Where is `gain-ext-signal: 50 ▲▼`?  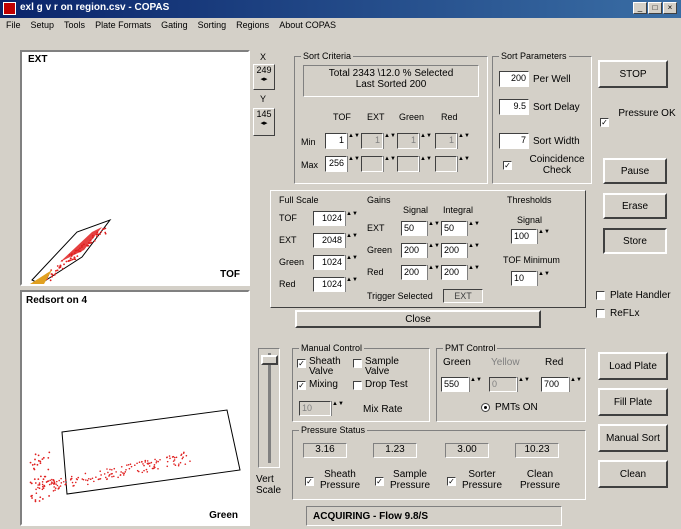 gain-ext-signal: 50 ▲▼ is located at coordinates (420, 228).